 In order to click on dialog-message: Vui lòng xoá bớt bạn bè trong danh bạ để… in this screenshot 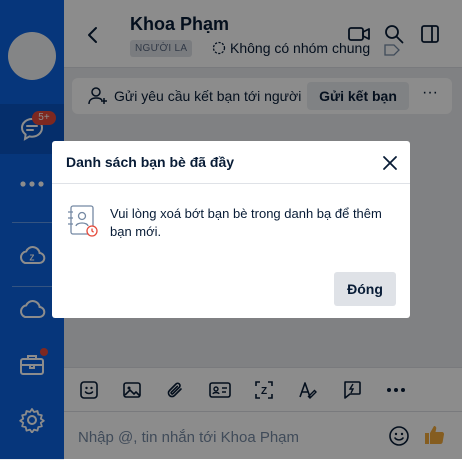, I will do `click(246, 222)`.